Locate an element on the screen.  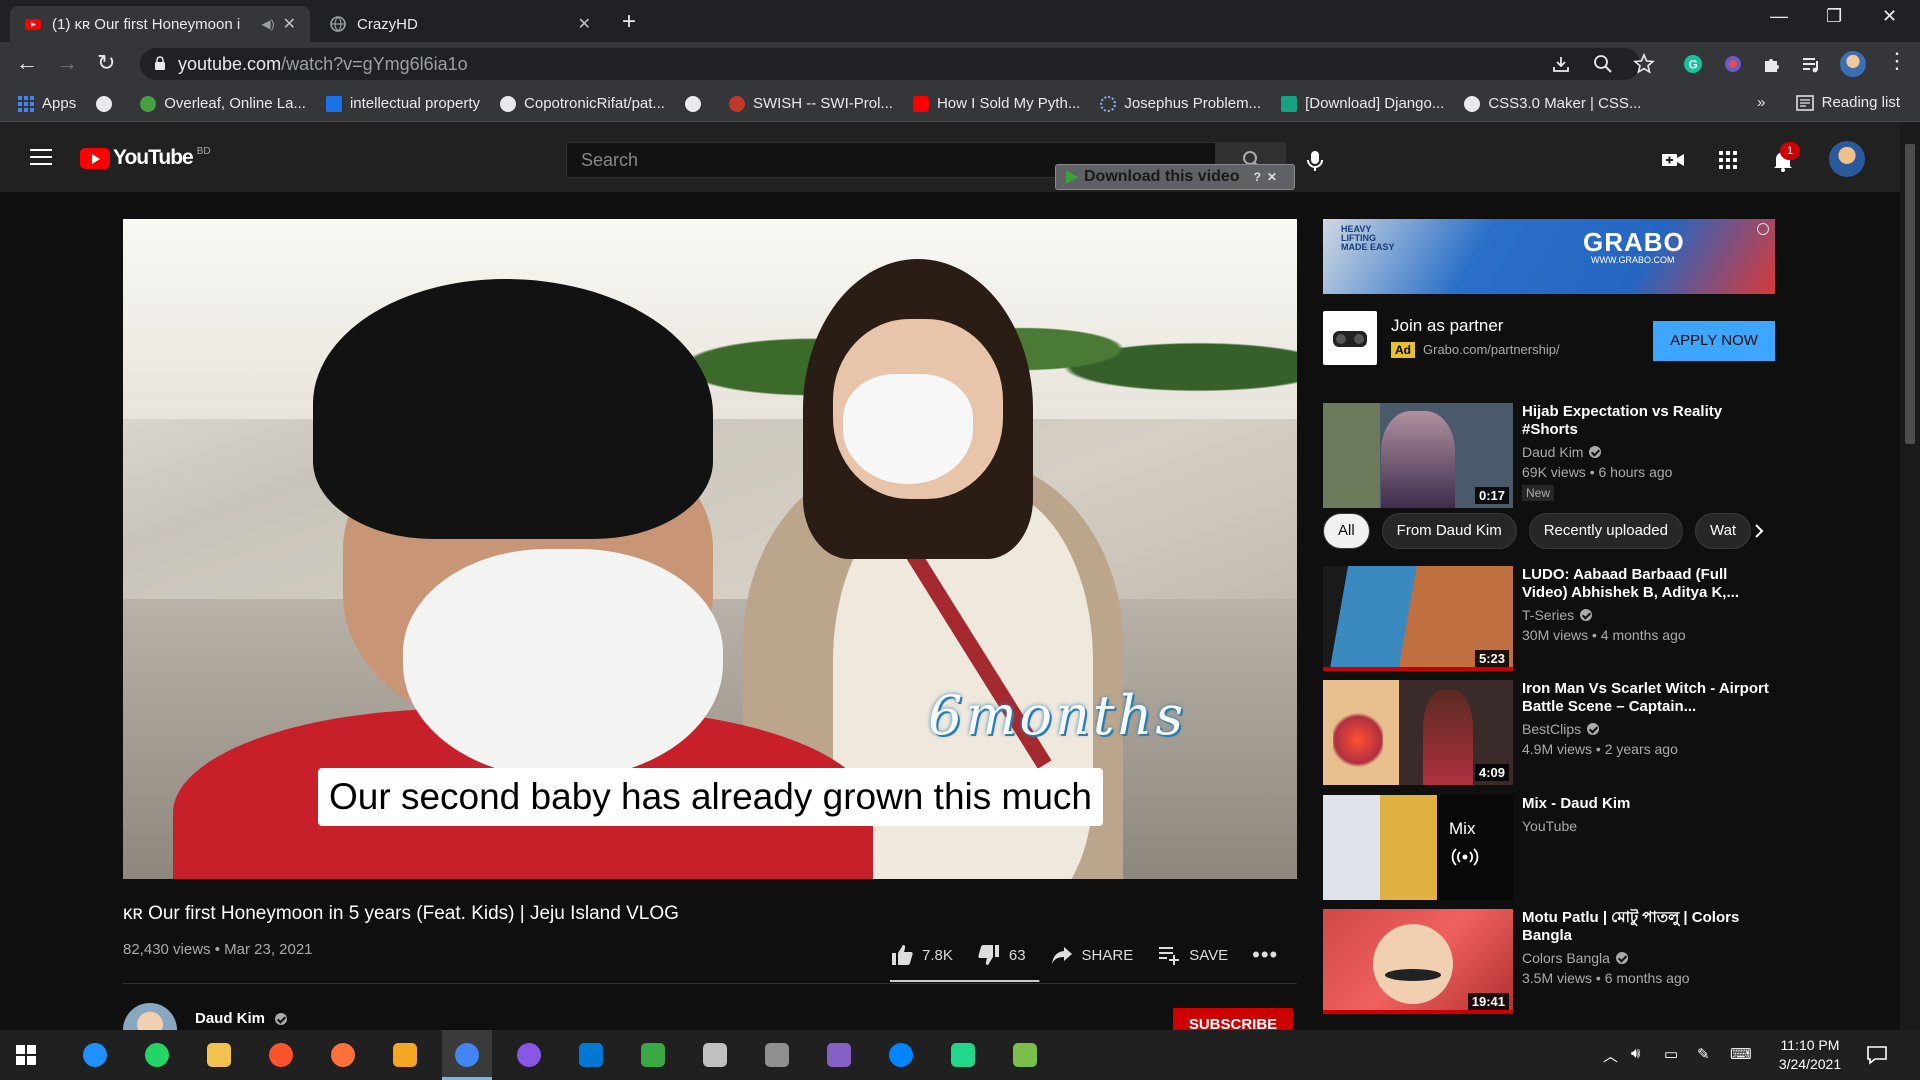
apply-now-button: APPLY NOW is located at coordinates (1714, 341).